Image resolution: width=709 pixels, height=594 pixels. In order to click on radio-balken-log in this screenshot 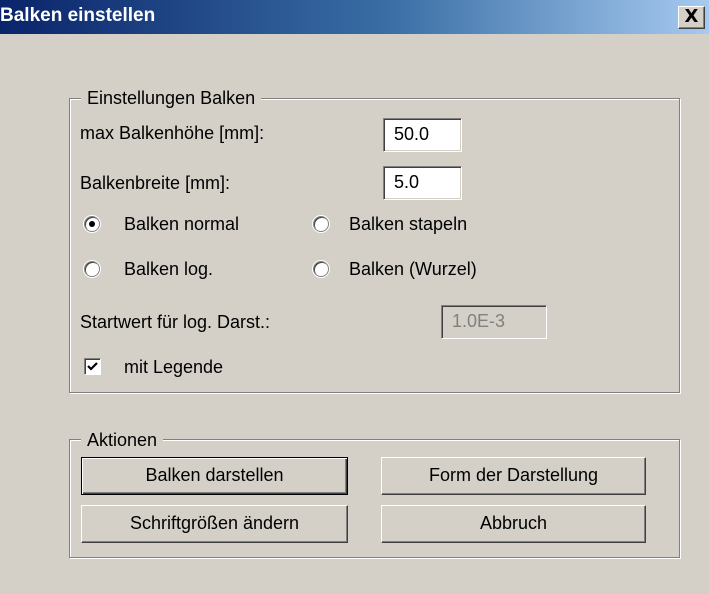, I will do `click(92, 269)`.